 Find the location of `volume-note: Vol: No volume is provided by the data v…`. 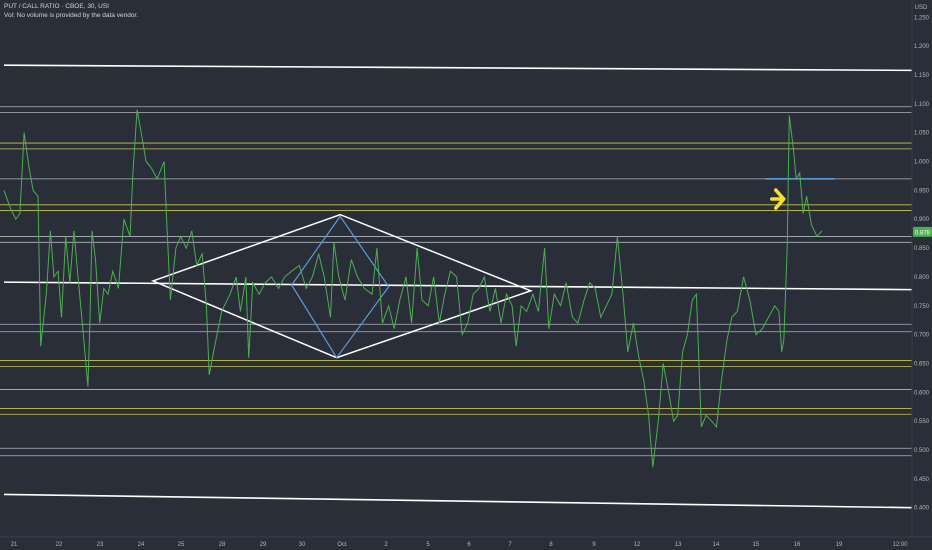

volume-note: Vol: No volume is provided by the data v… is located at coordinates (71, 15).